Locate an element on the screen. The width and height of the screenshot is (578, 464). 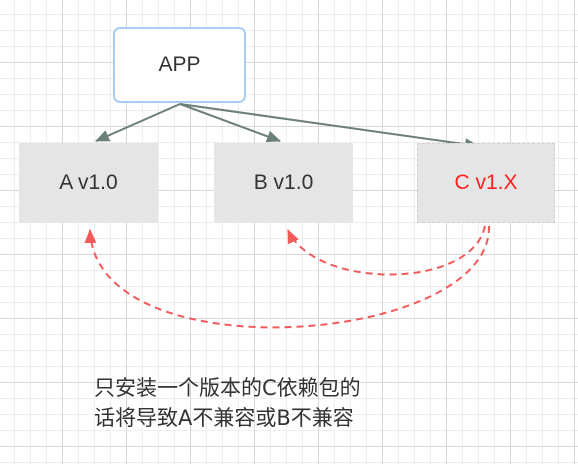
node-a-label: A v1.0 is located at coordinates (88, 182).